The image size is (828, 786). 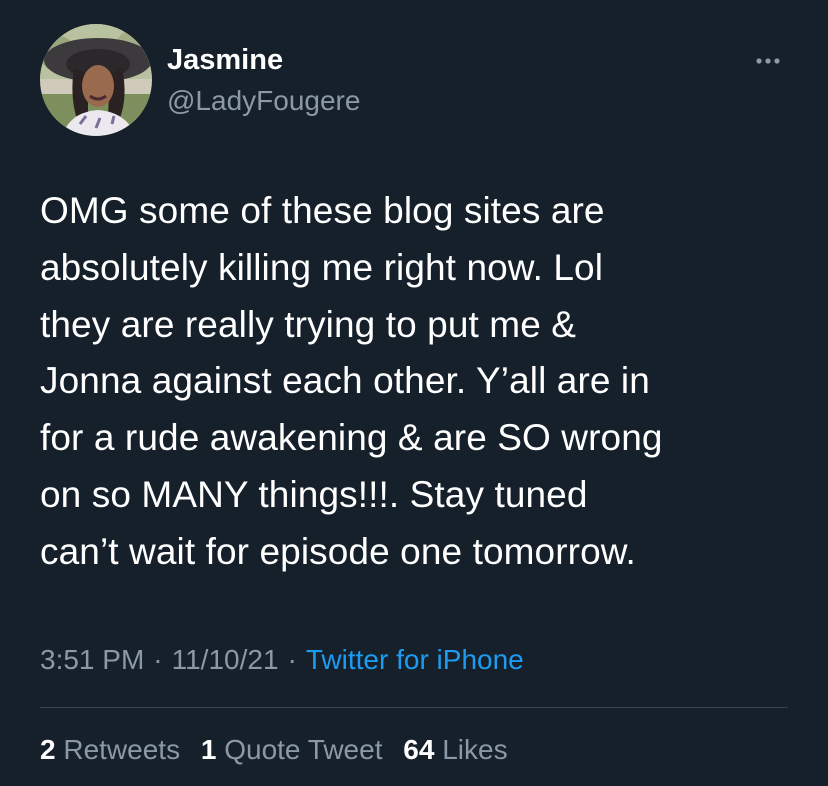 I want to click on likes-stat: 64 Likes, so click(x=455, y=749).